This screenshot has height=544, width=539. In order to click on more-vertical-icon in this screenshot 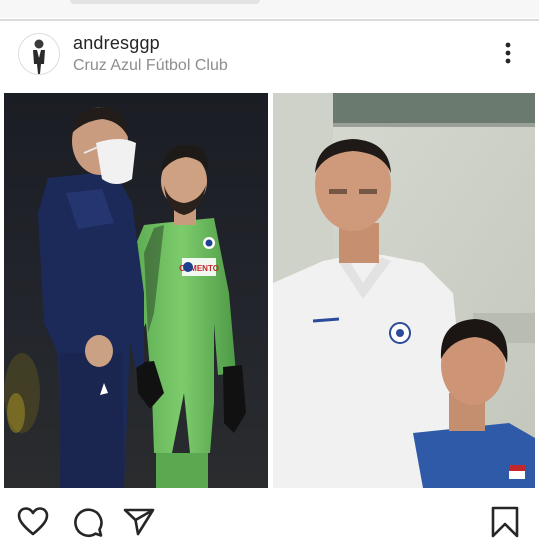, I will do `click(508, 53)`.